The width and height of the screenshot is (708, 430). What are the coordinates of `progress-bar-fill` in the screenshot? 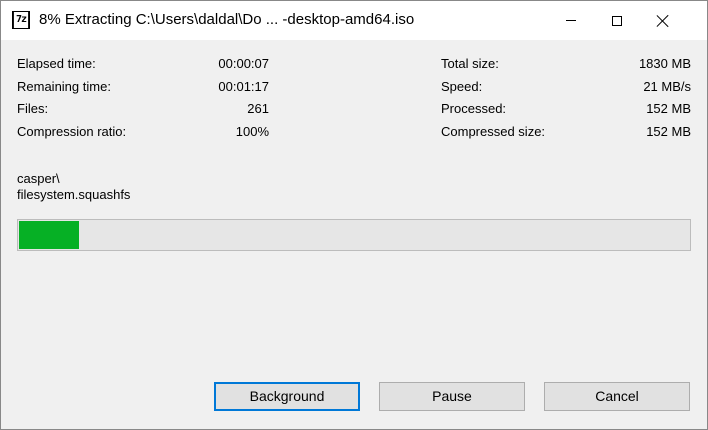 It's located at (49, 235).